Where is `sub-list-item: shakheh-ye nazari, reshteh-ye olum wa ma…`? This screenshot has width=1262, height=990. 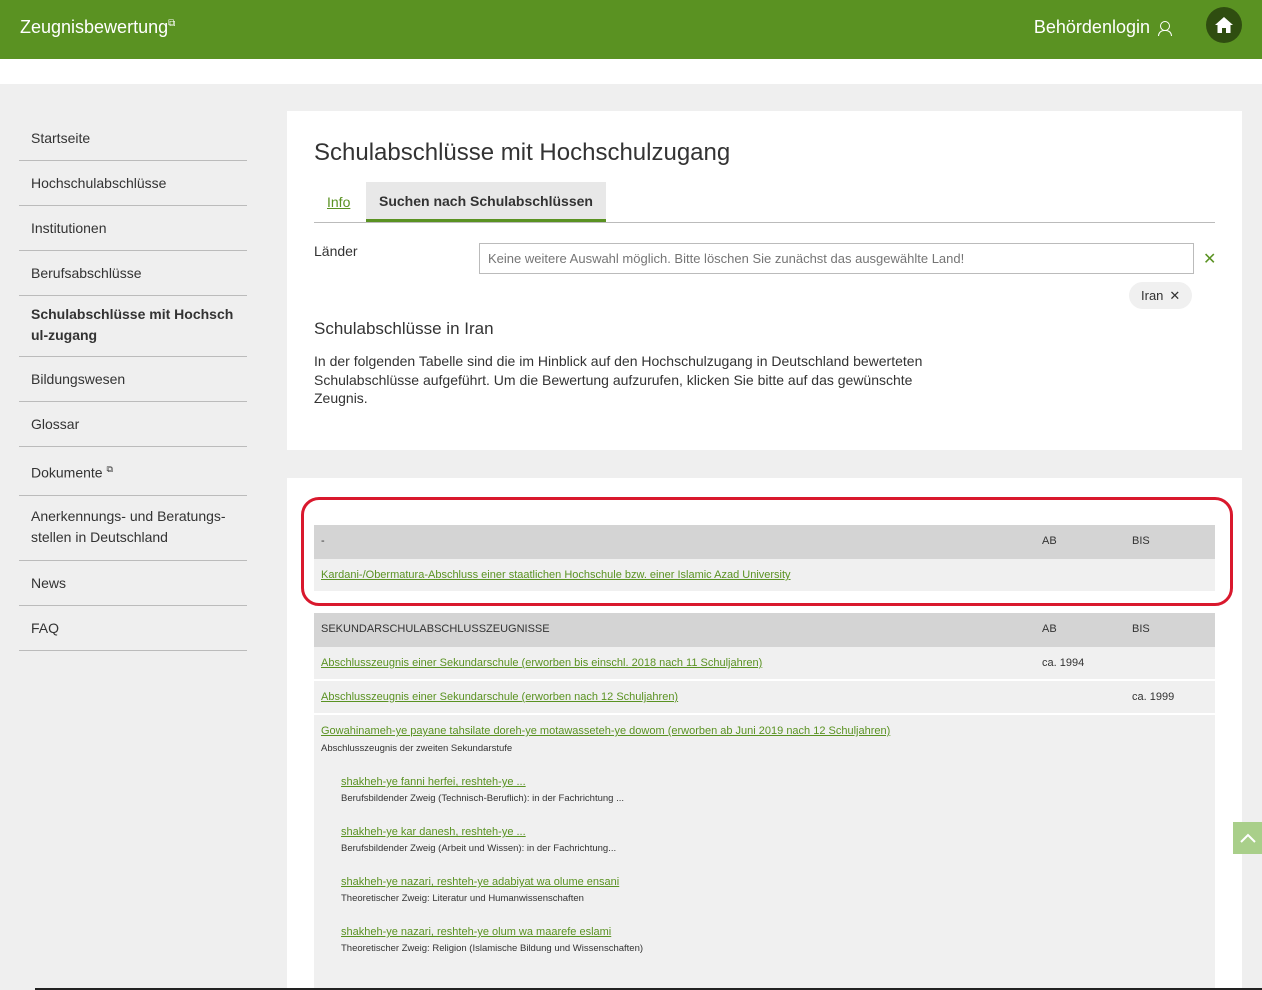
sub-list-item: shakheh-ye nazari, reshteh-ye olum wa ma… is located at coordinates (764, 940).